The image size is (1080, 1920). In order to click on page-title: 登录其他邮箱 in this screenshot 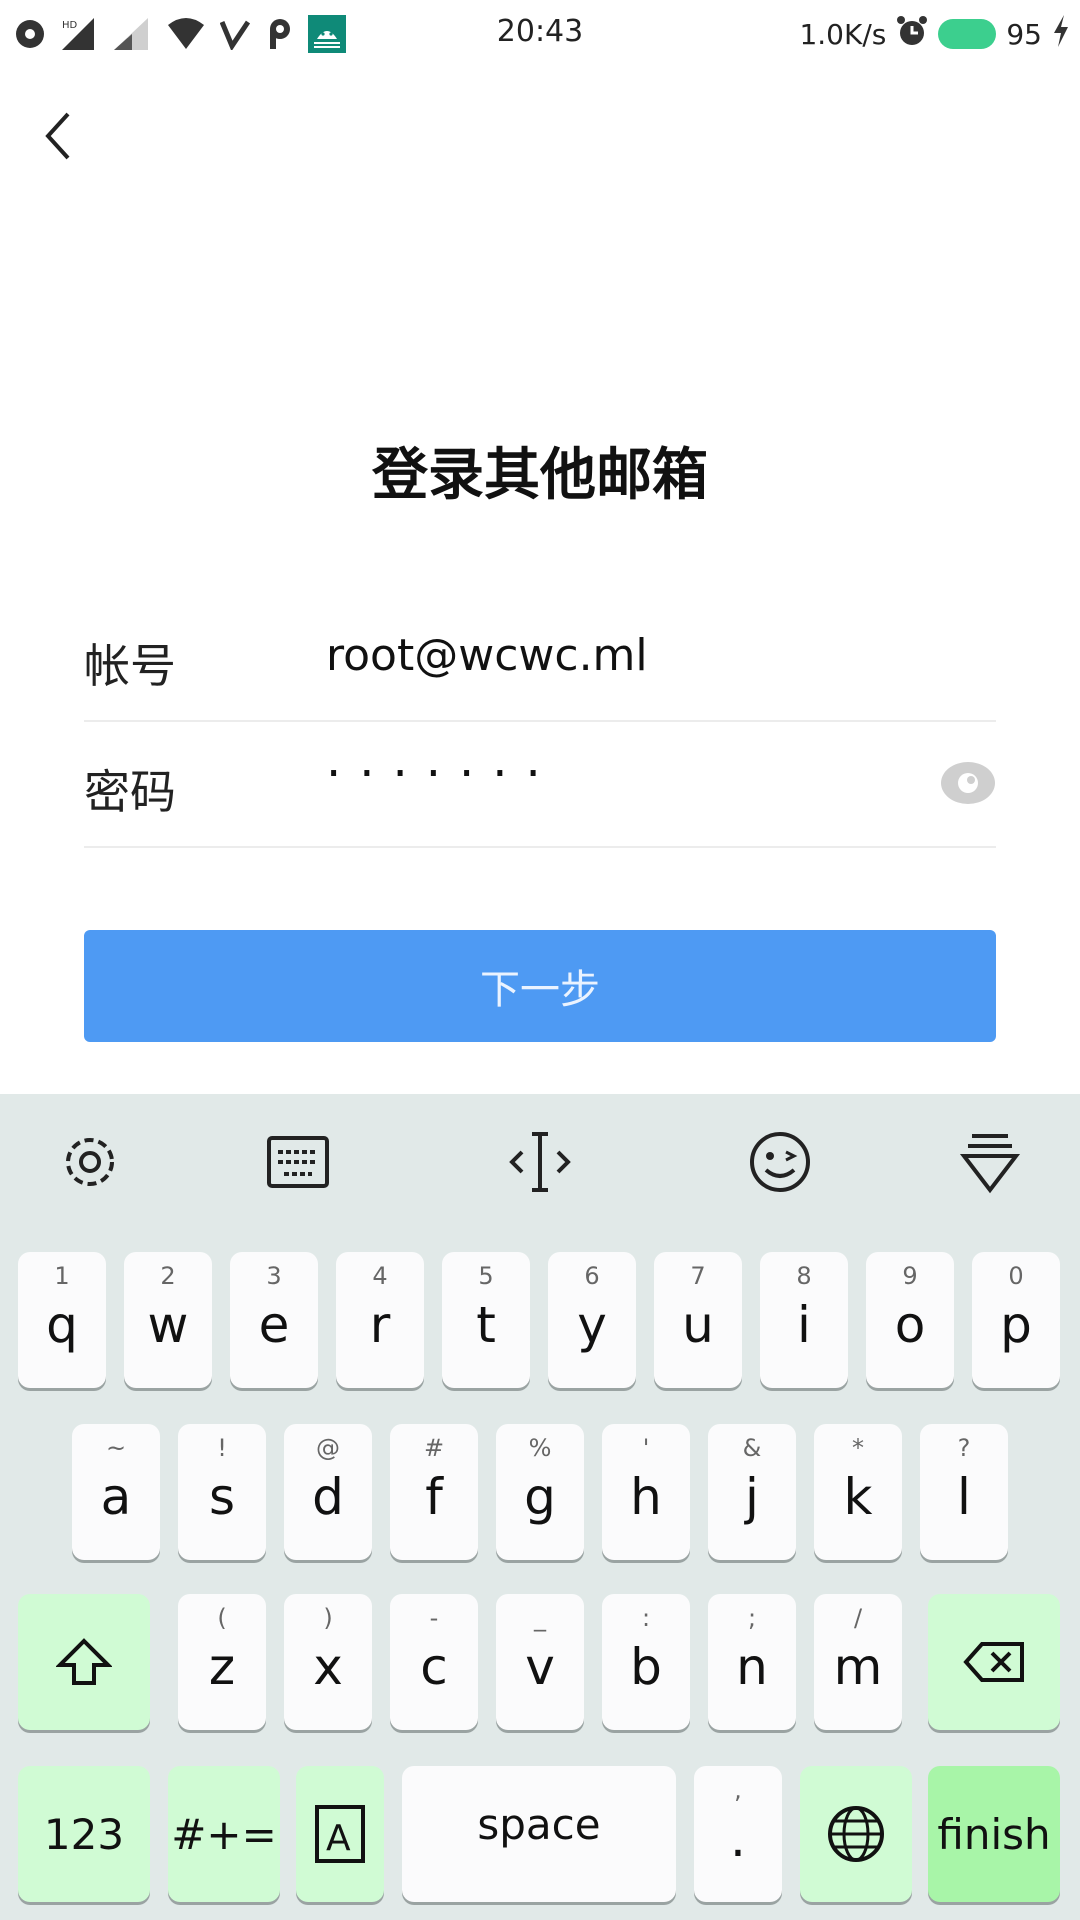, I will do `click(540, 475)`.